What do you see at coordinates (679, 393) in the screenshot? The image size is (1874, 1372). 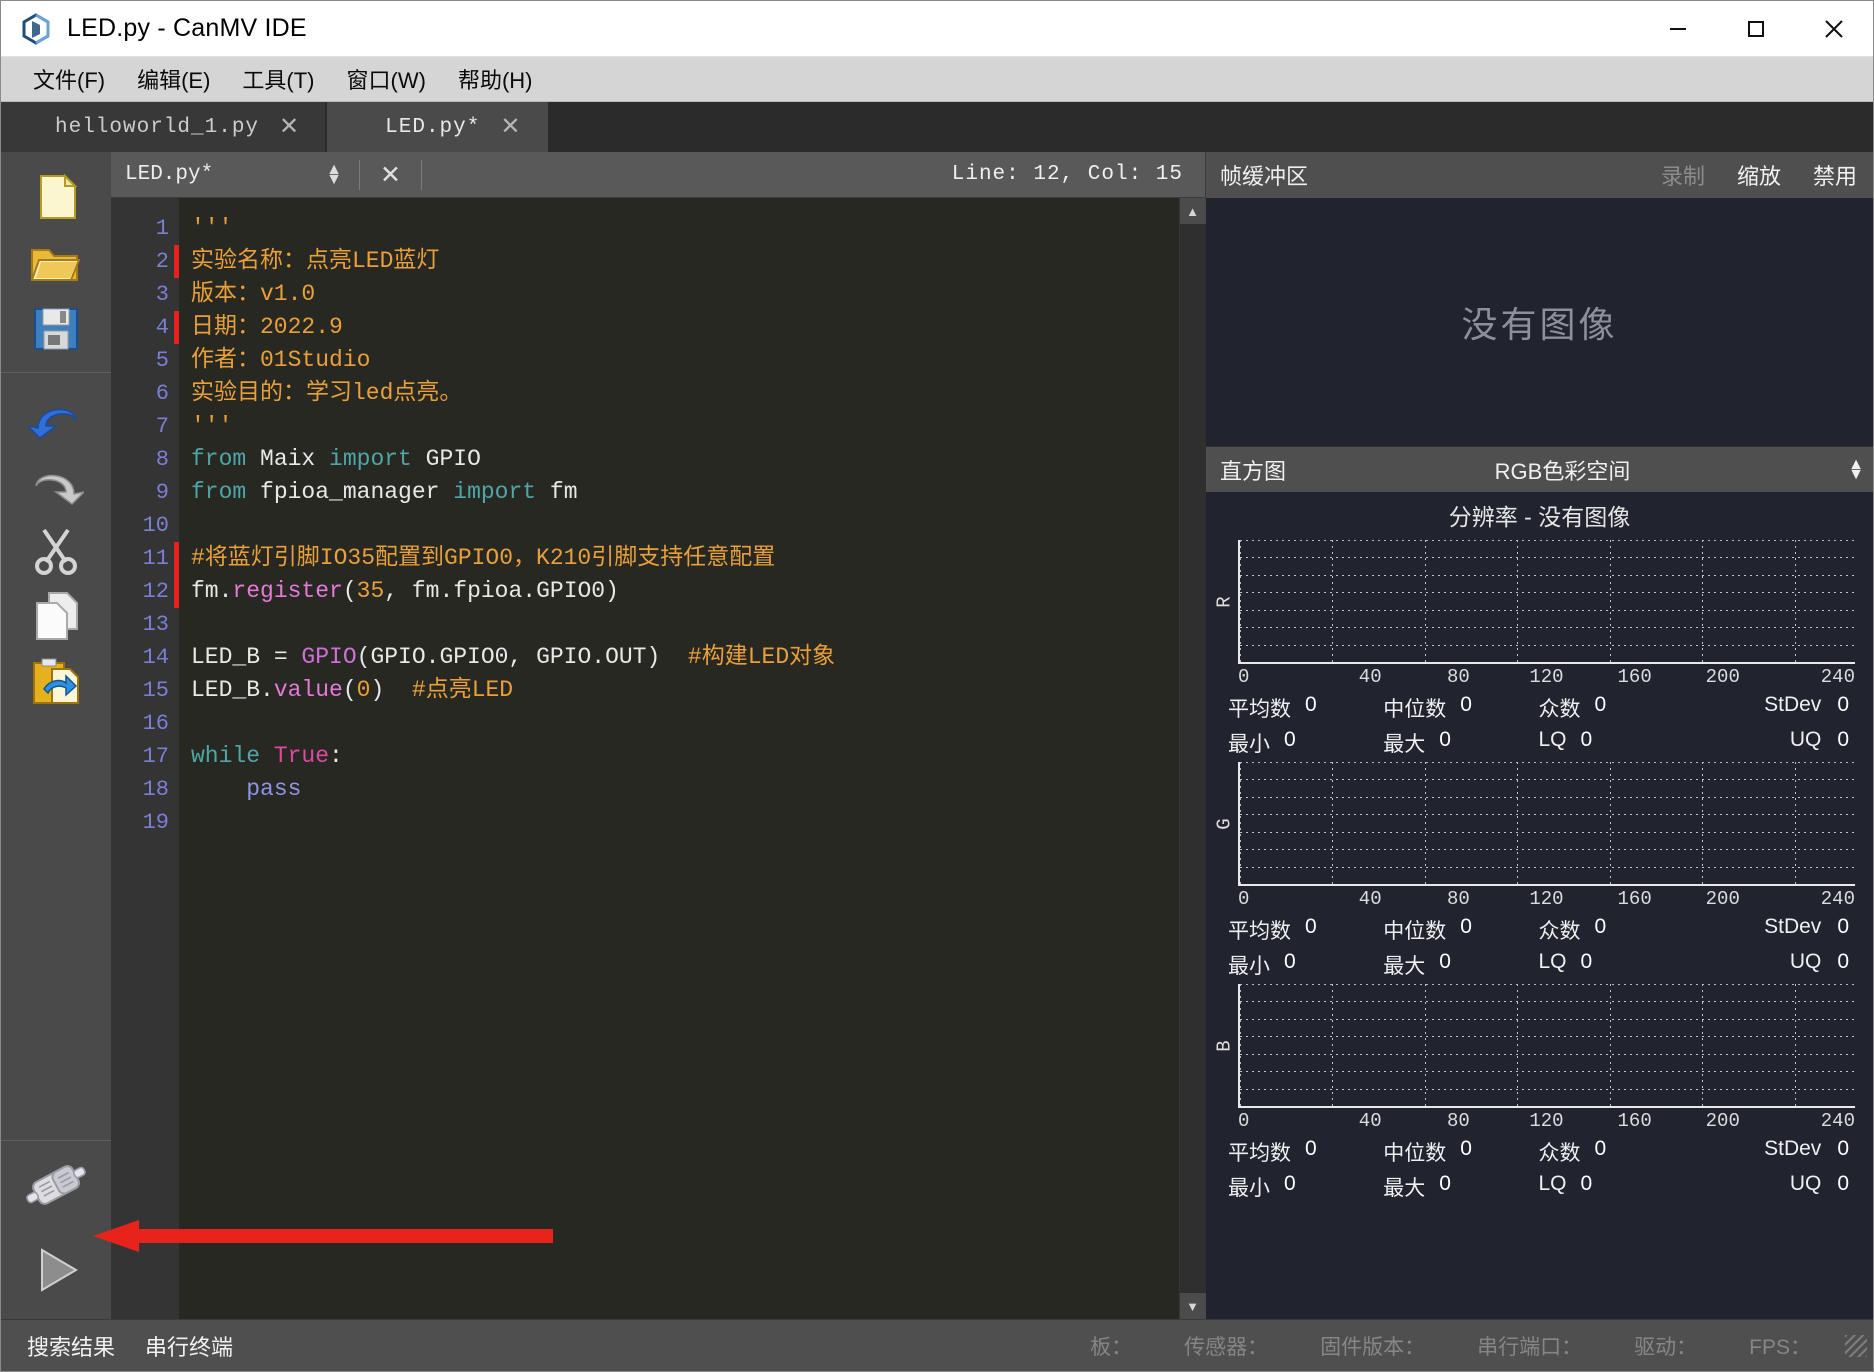 I see `code-line: 实验目的：学习led点亮。` at bounding box center [679, 393].